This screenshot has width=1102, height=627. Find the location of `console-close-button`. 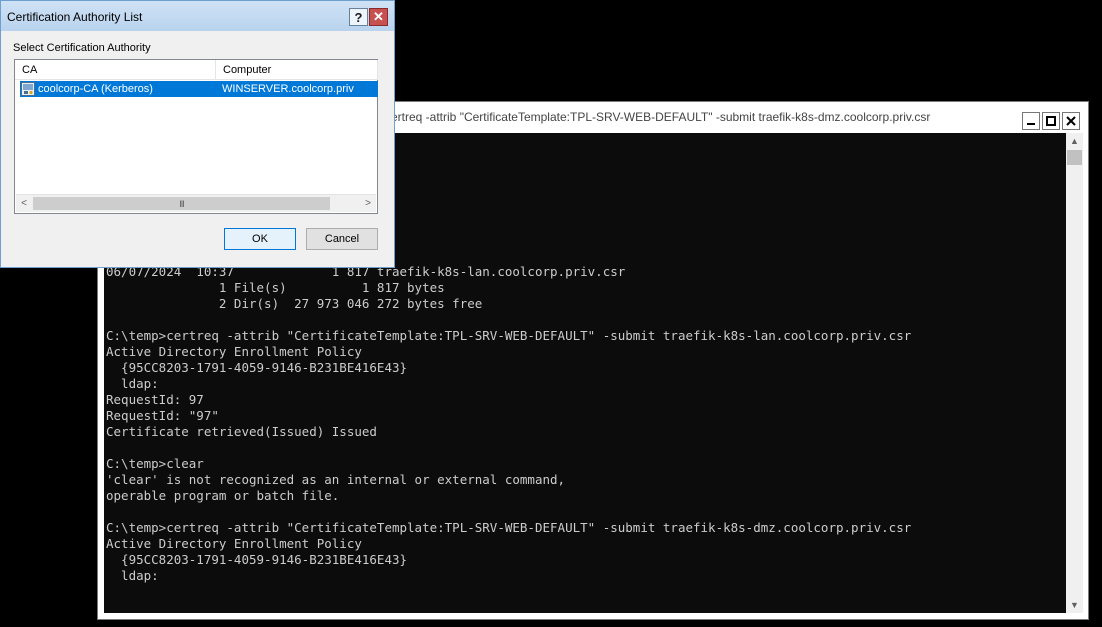

console-close-button is located at coordinates (1071, 121).